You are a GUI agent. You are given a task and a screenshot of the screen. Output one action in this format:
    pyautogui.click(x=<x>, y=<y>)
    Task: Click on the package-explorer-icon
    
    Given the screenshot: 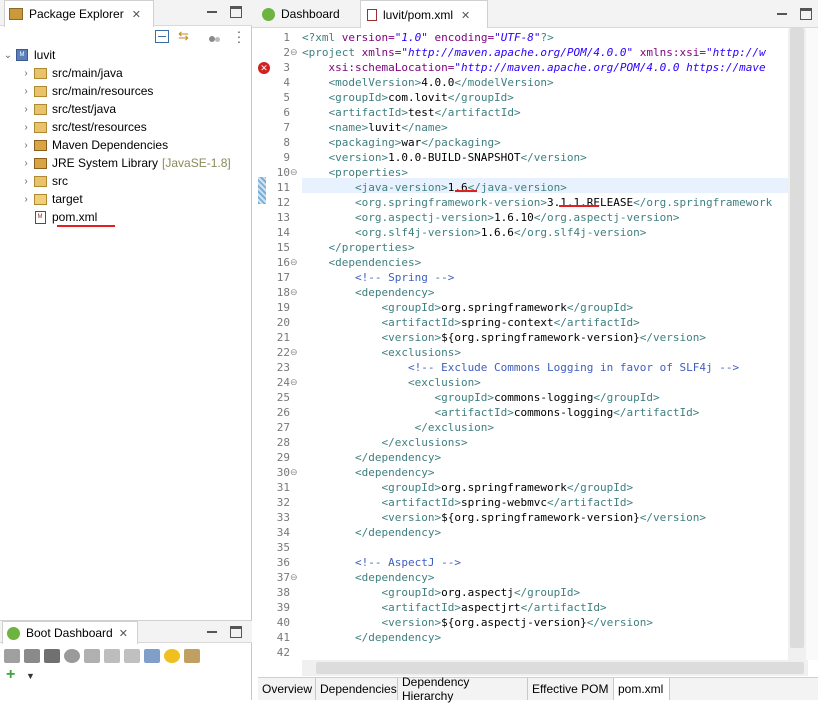 What is the action you would take?
    pyautogui.click(x=16, y=14)
    